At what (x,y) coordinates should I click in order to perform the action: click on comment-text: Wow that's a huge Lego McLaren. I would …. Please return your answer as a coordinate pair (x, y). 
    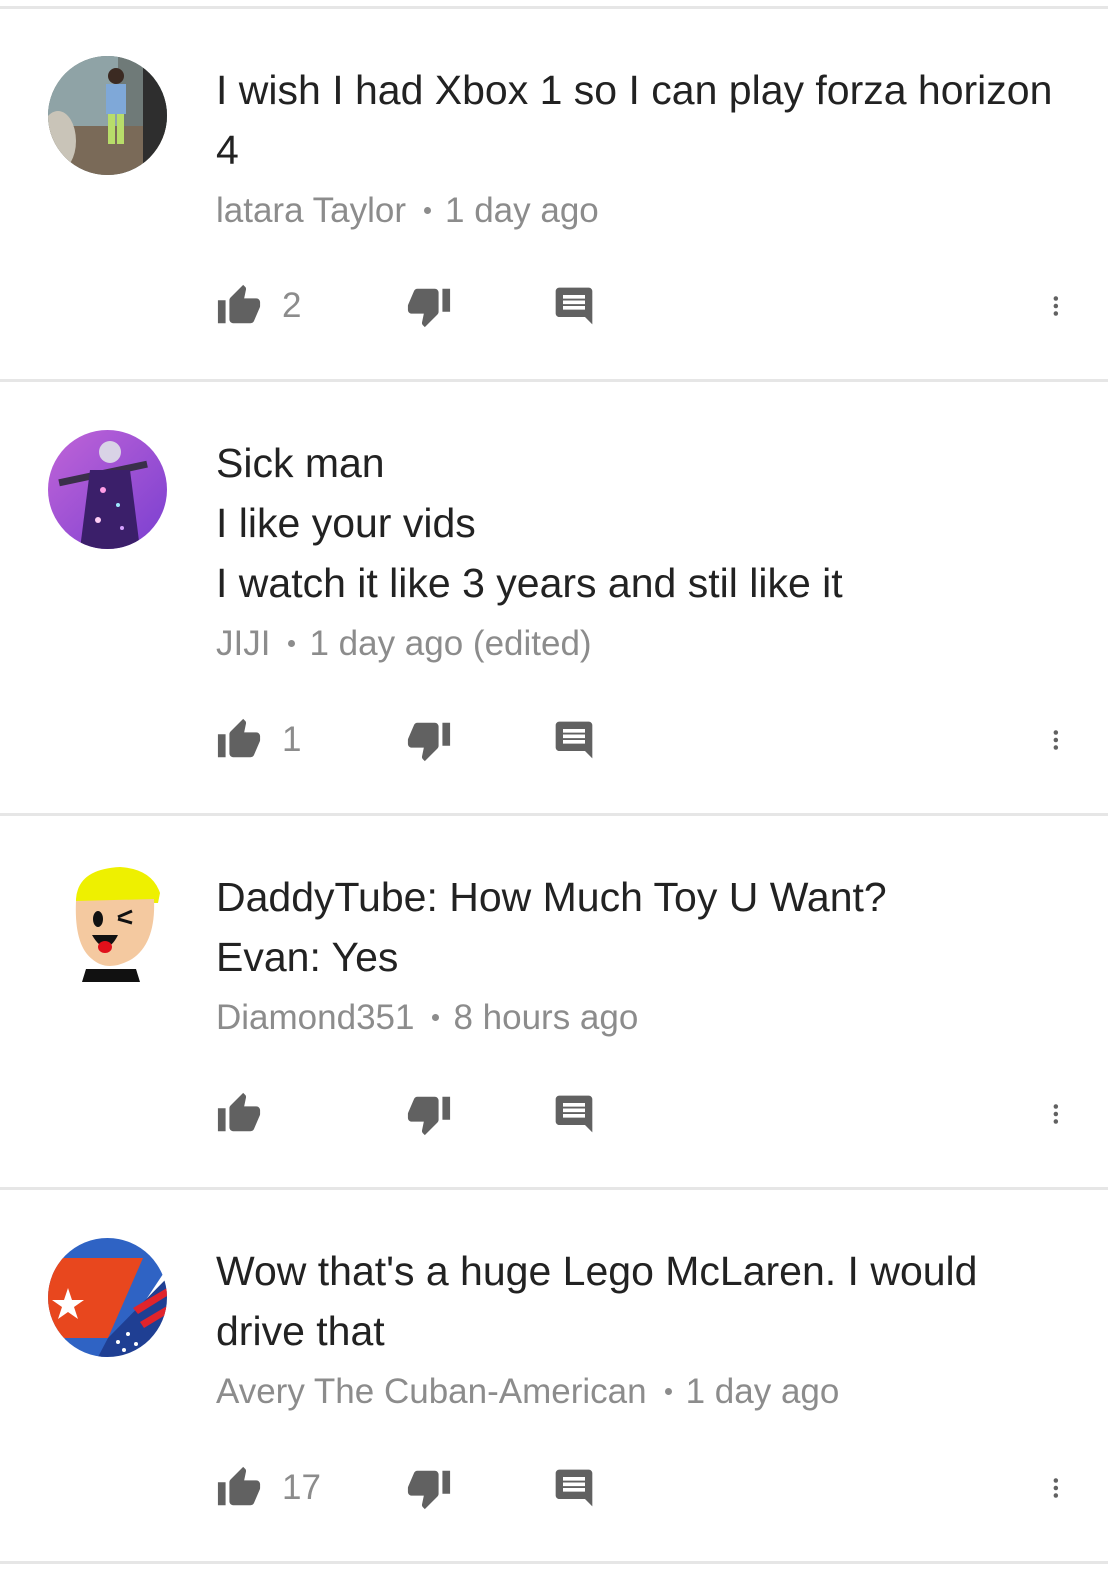
    Looking at the image, I should click on (597, 1301).